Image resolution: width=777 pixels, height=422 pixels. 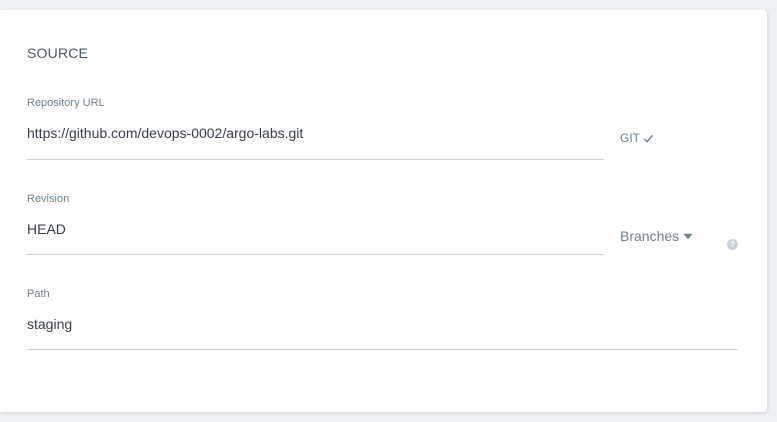 I want to click on repository-url-underline, so click(x=315, y=159).